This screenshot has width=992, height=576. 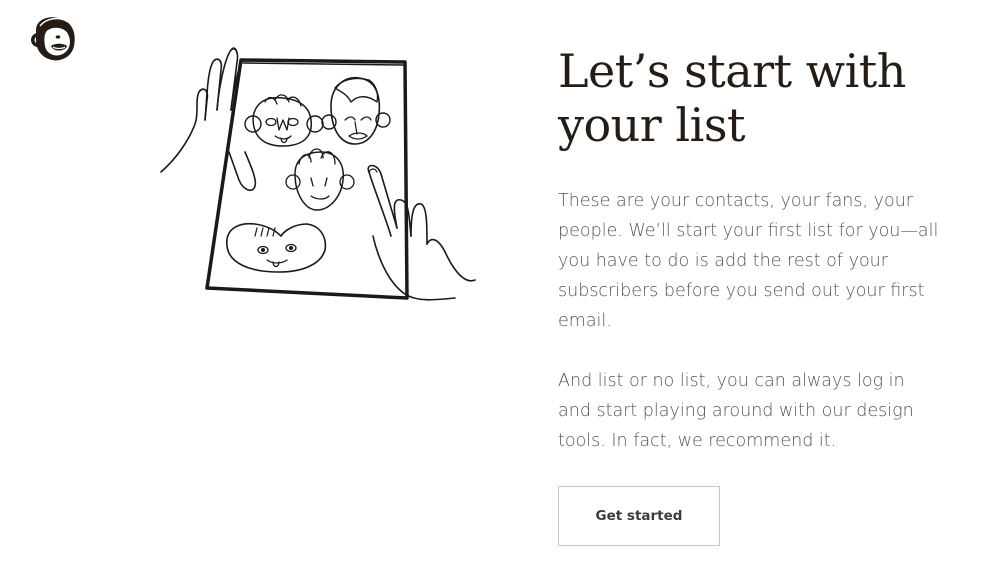 I want to click on mailchimp-logo-icon, so click(x=52, y=38).